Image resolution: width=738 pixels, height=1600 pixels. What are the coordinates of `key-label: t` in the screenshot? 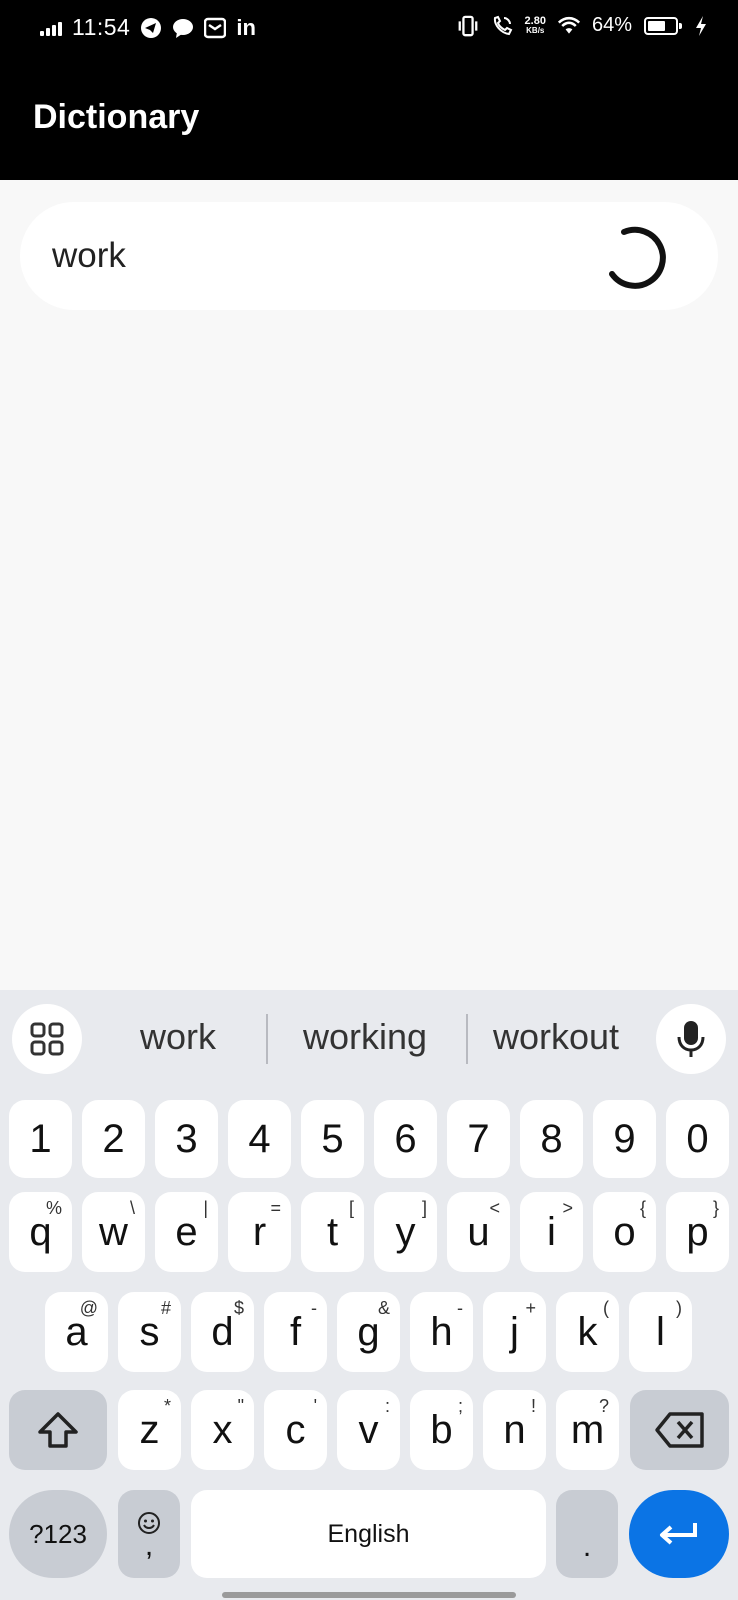 It's located at (332, 1232).